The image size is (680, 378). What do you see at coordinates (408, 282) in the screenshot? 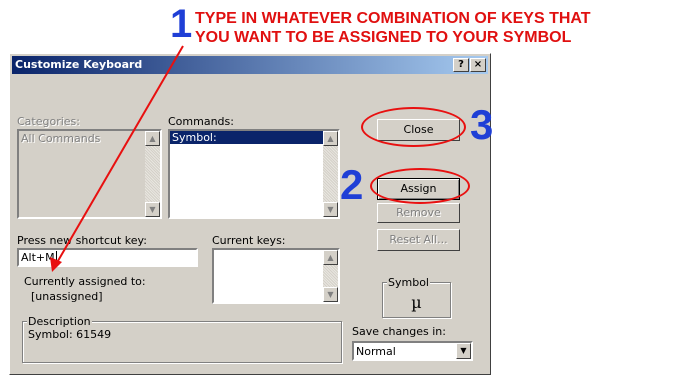
I see `symbol-legend: Symbol` at bounding box center [408, 282].